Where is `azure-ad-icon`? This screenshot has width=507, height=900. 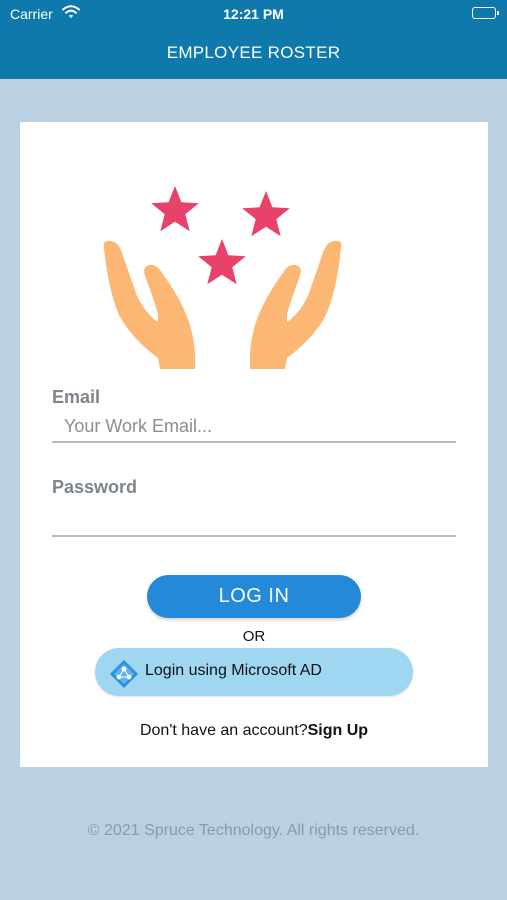
azure-ad-icon is located at coordinates (124, 674).